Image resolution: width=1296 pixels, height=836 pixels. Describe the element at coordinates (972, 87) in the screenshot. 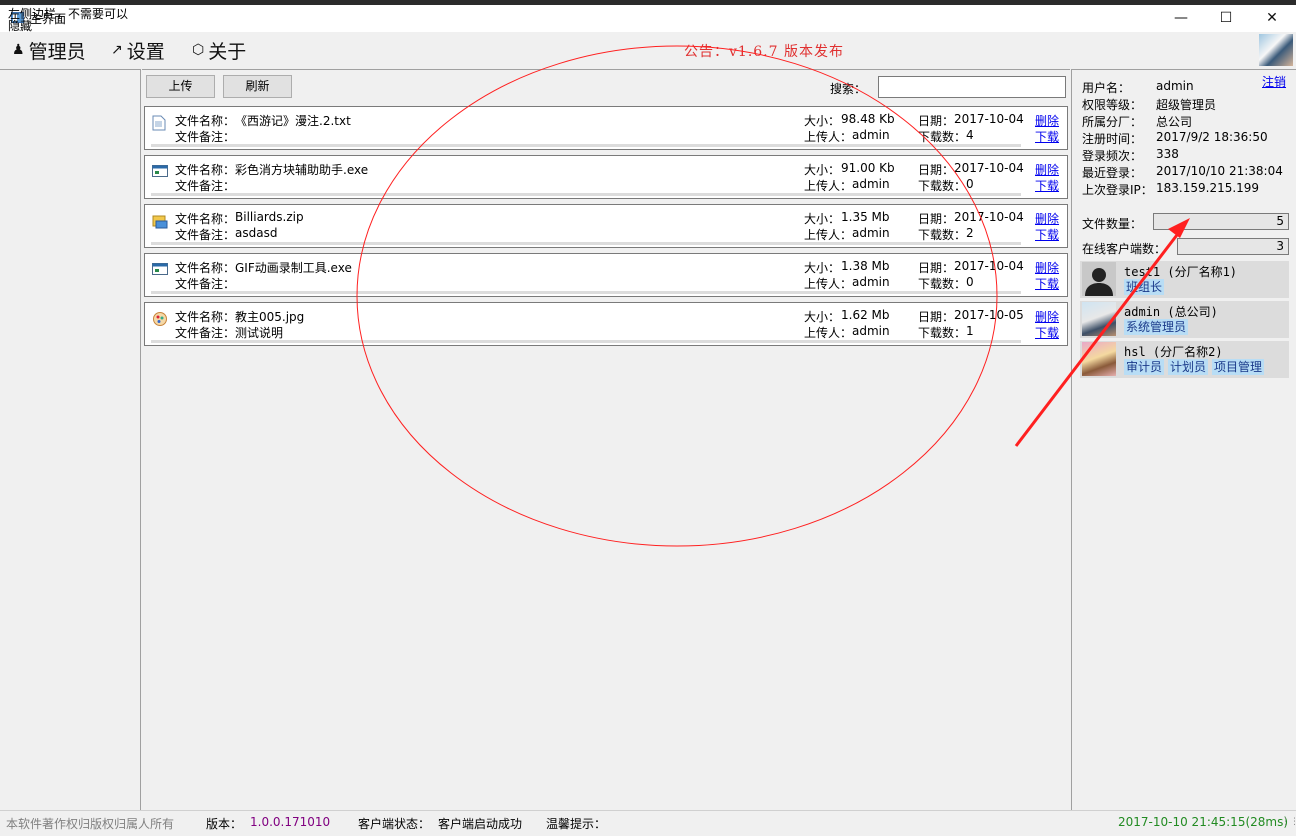

I see `search-input` at that location.